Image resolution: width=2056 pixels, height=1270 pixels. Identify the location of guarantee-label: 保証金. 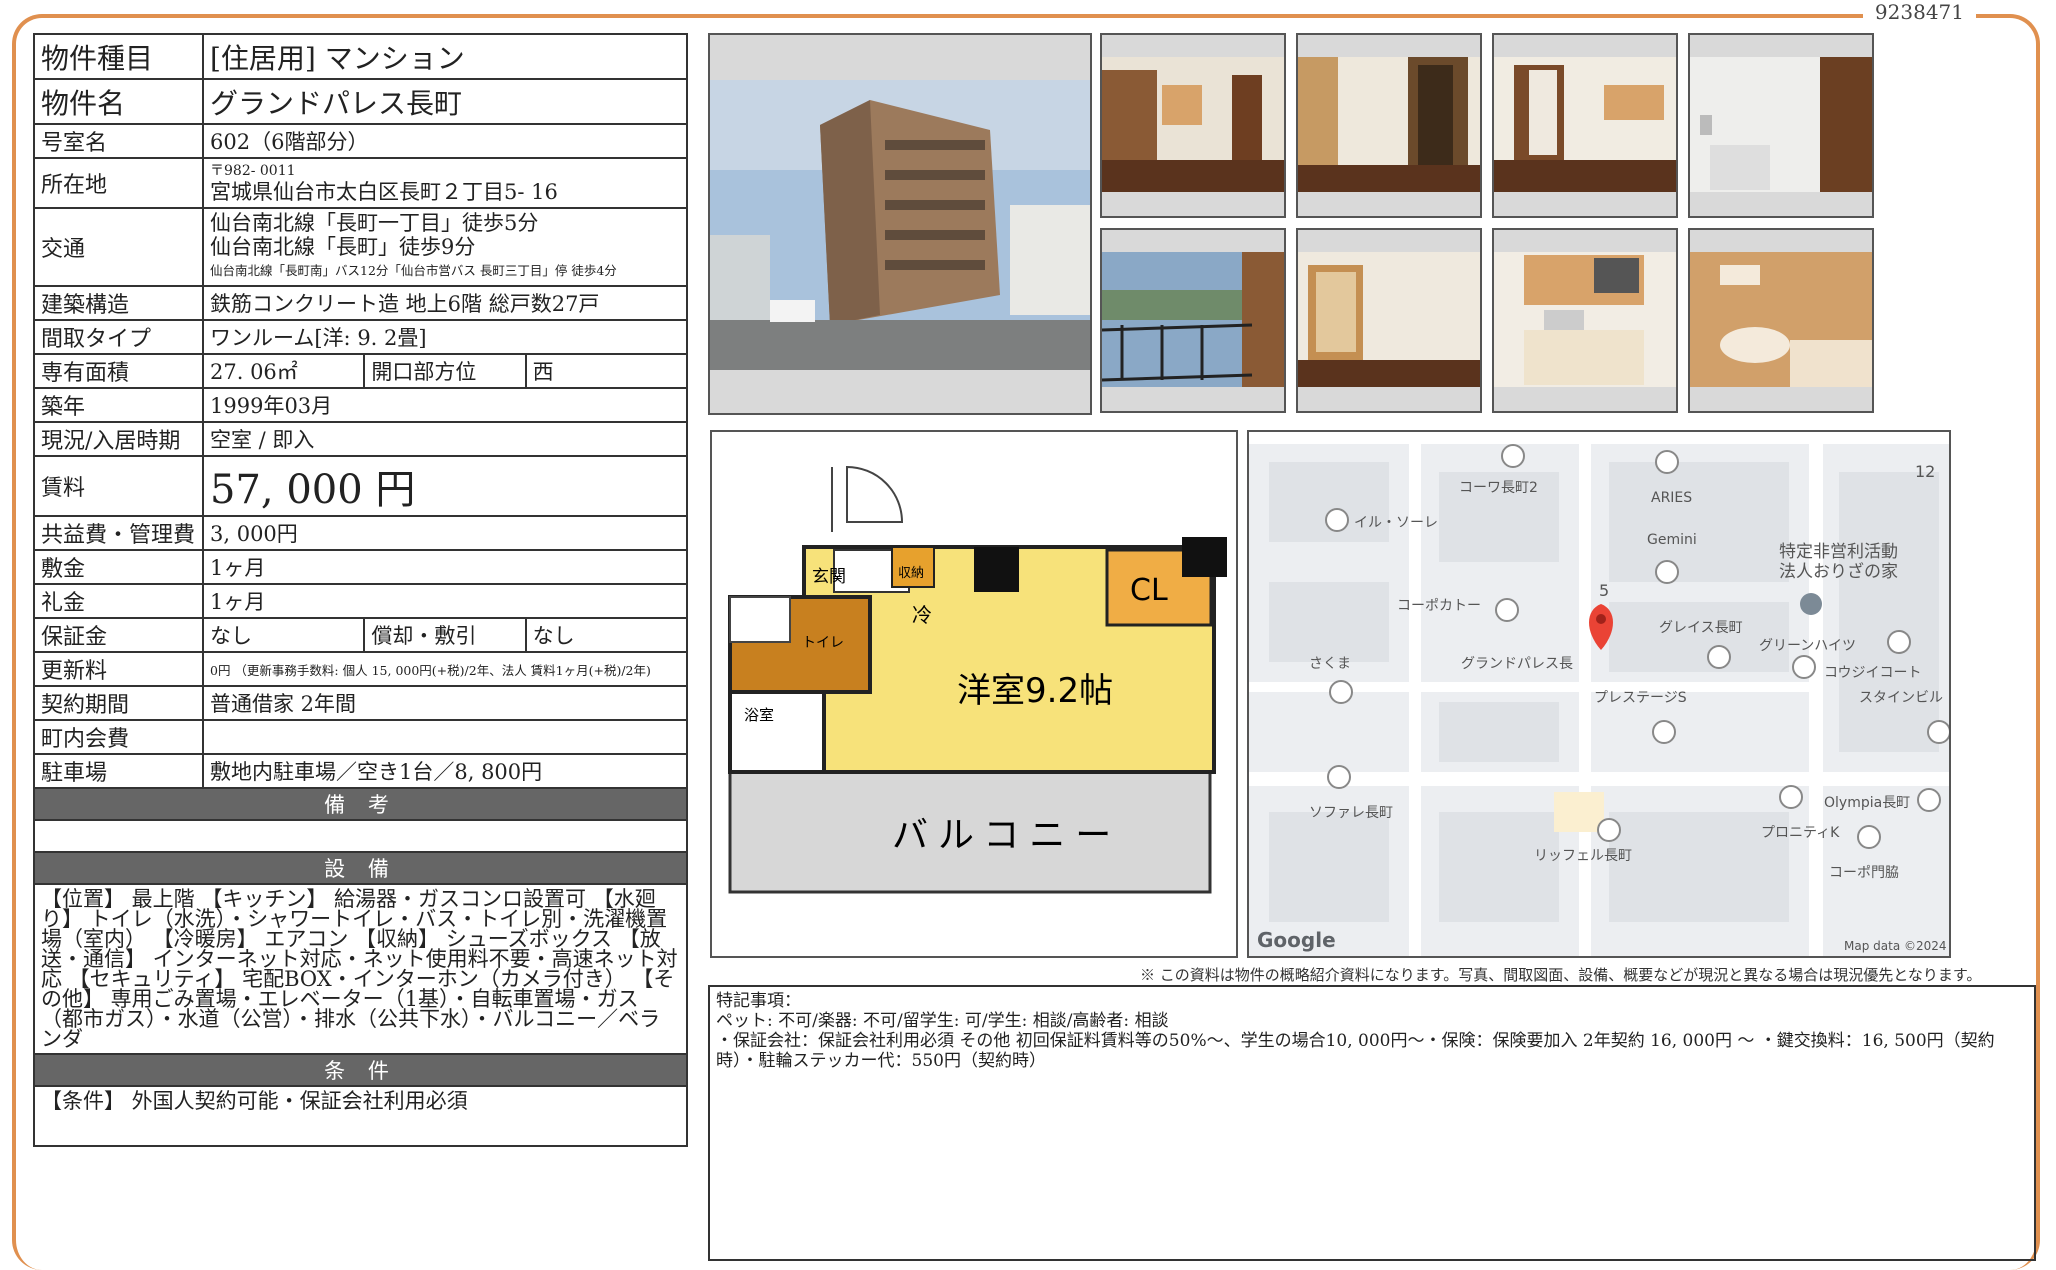
(118, 635).